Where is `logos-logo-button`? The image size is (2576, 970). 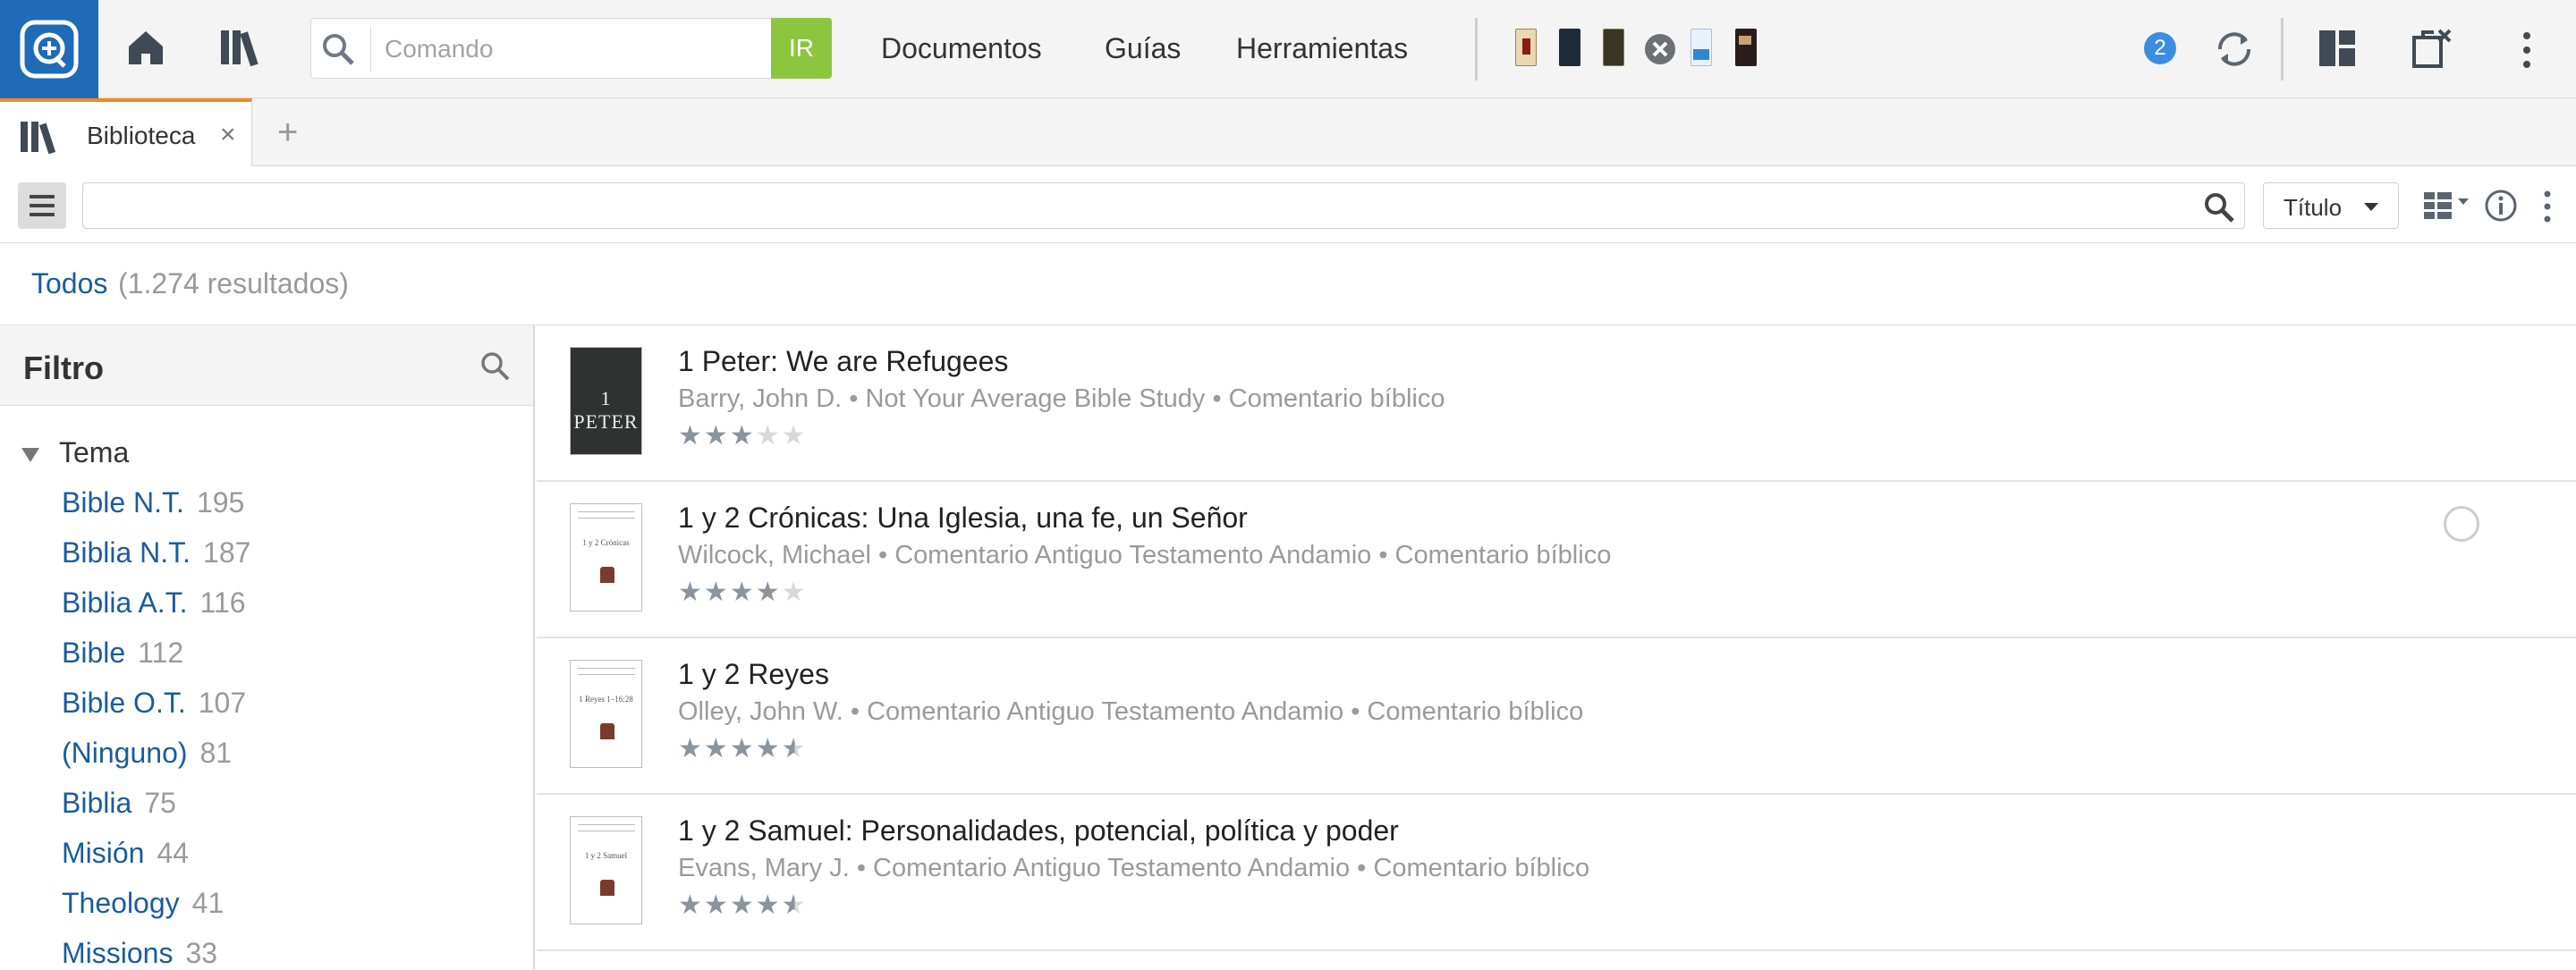
logos-logo-button is located at coordinates (49, 49).